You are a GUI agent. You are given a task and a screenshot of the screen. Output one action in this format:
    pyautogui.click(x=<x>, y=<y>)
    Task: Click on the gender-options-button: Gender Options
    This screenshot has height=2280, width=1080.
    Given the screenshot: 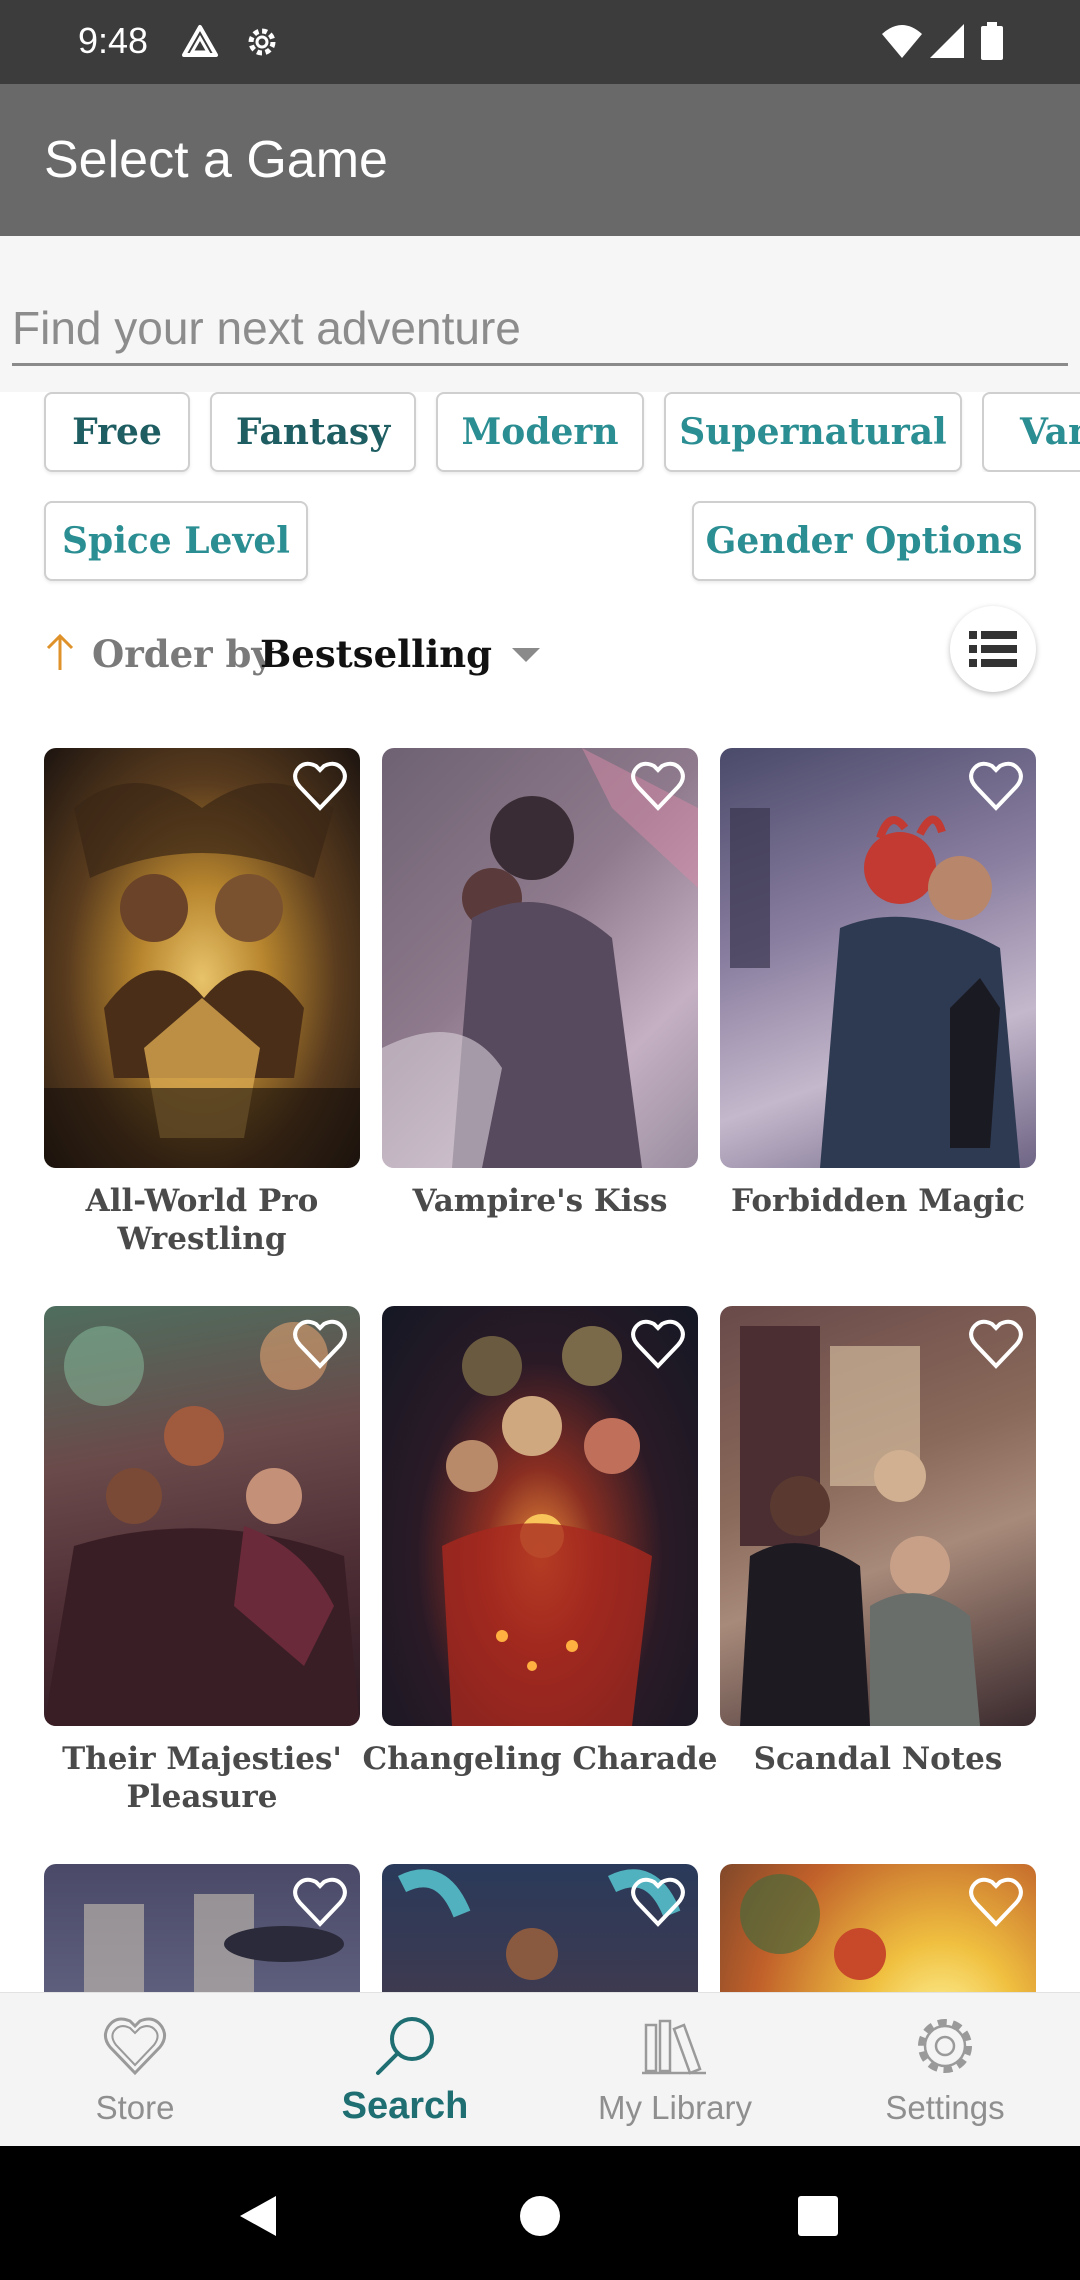 What is the action you would take?
    pyautogui.click(x=864, y=541)
    